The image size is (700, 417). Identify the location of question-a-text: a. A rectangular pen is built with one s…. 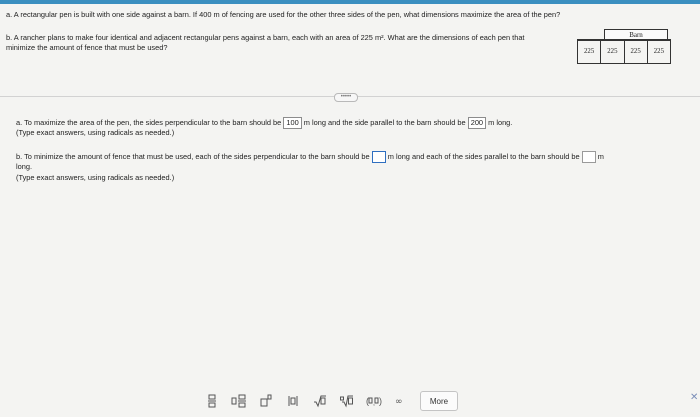
(283, 14).